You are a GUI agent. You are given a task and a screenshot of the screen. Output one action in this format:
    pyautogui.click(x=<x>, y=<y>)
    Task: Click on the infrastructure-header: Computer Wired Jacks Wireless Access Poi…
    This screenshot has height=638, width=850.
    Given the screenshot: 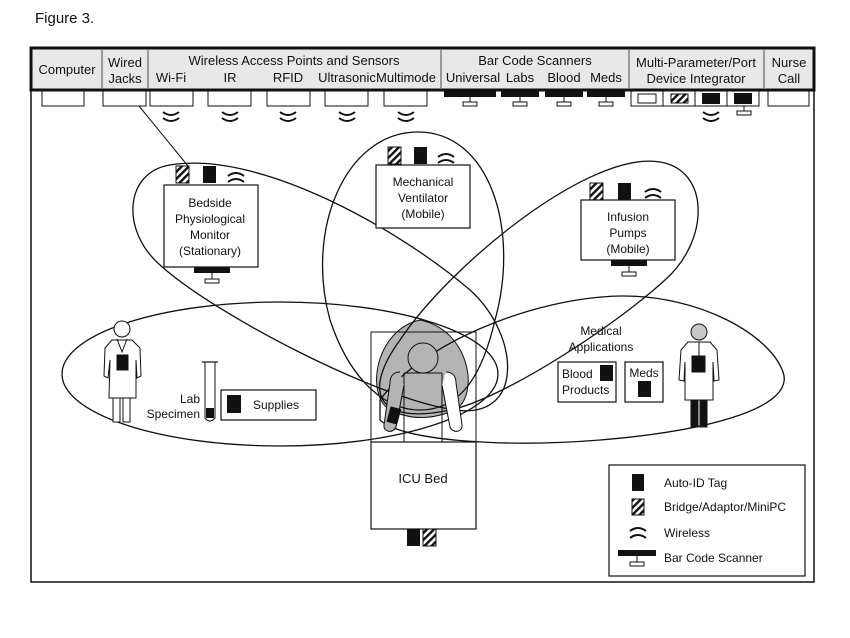 What is the action you would take?
    pyautogui.click(x=422, y=69)
    